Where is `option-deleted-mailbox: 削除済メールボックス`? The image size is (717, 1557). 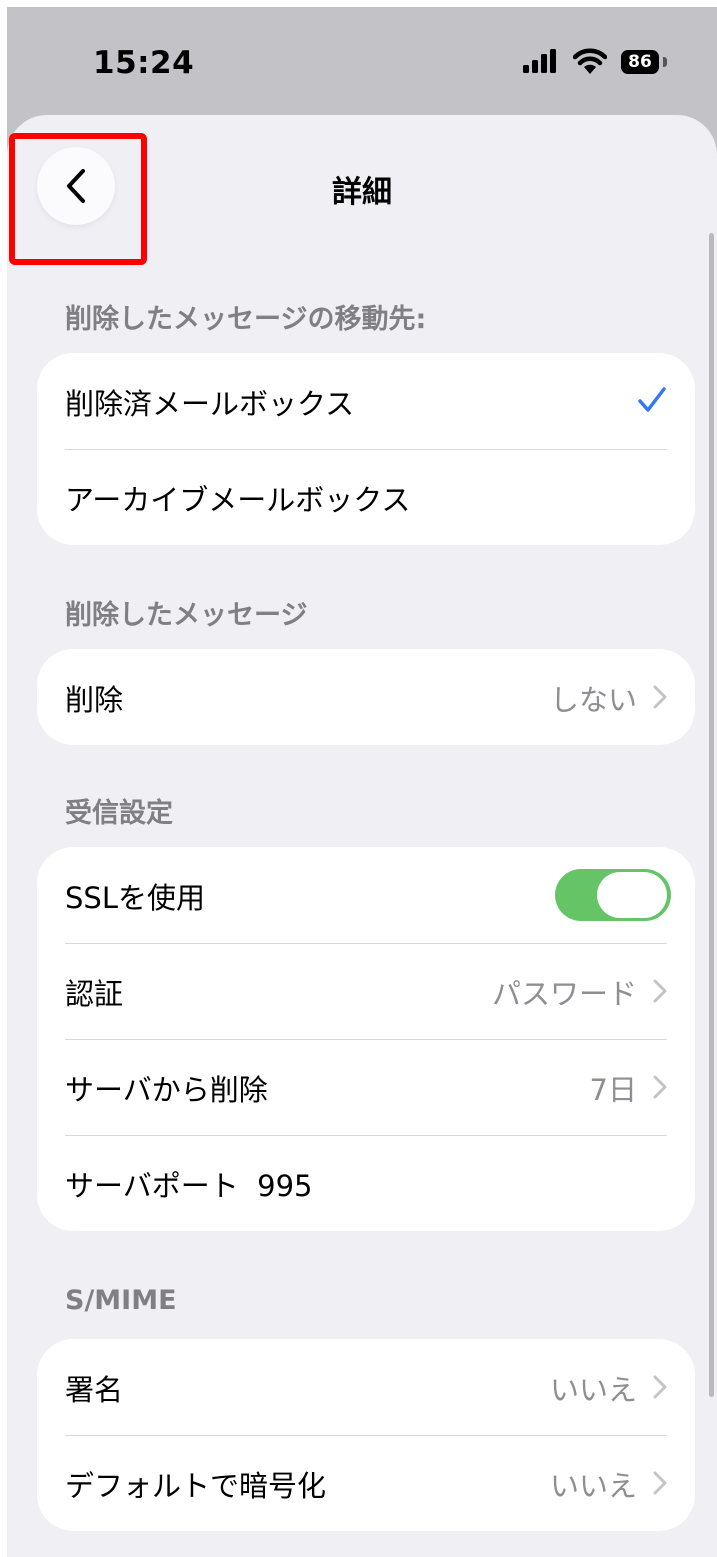
option-deleted-mailbox: 削除済メールボックス is located at coordinates (366, 401).